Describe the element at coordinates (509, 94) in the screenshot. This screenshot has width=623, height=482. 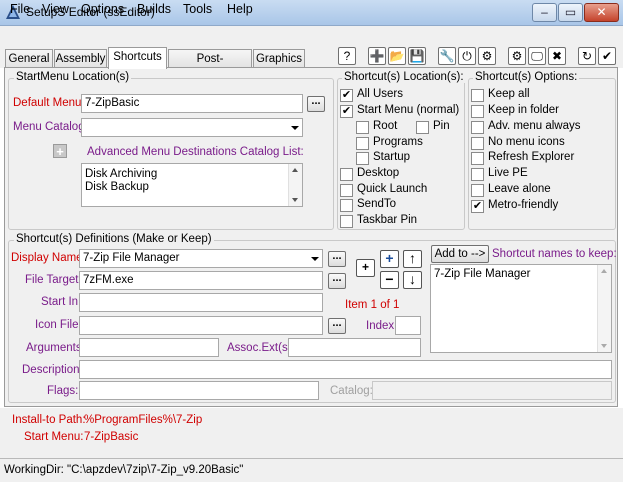
I see `options-checkbox-label: Keep all` at that location.